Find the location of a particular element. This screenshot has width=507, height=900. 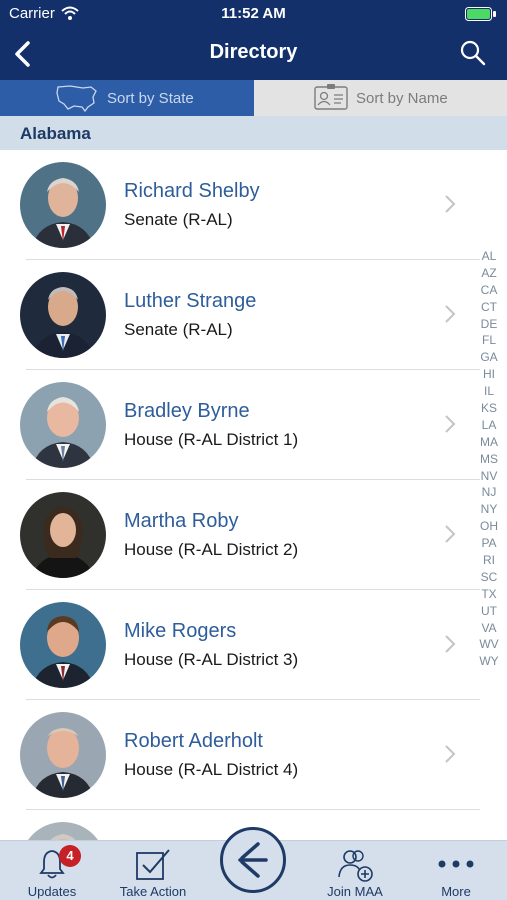

sort-by-name-label: Sort by Name is located at coordinates (402, 98).